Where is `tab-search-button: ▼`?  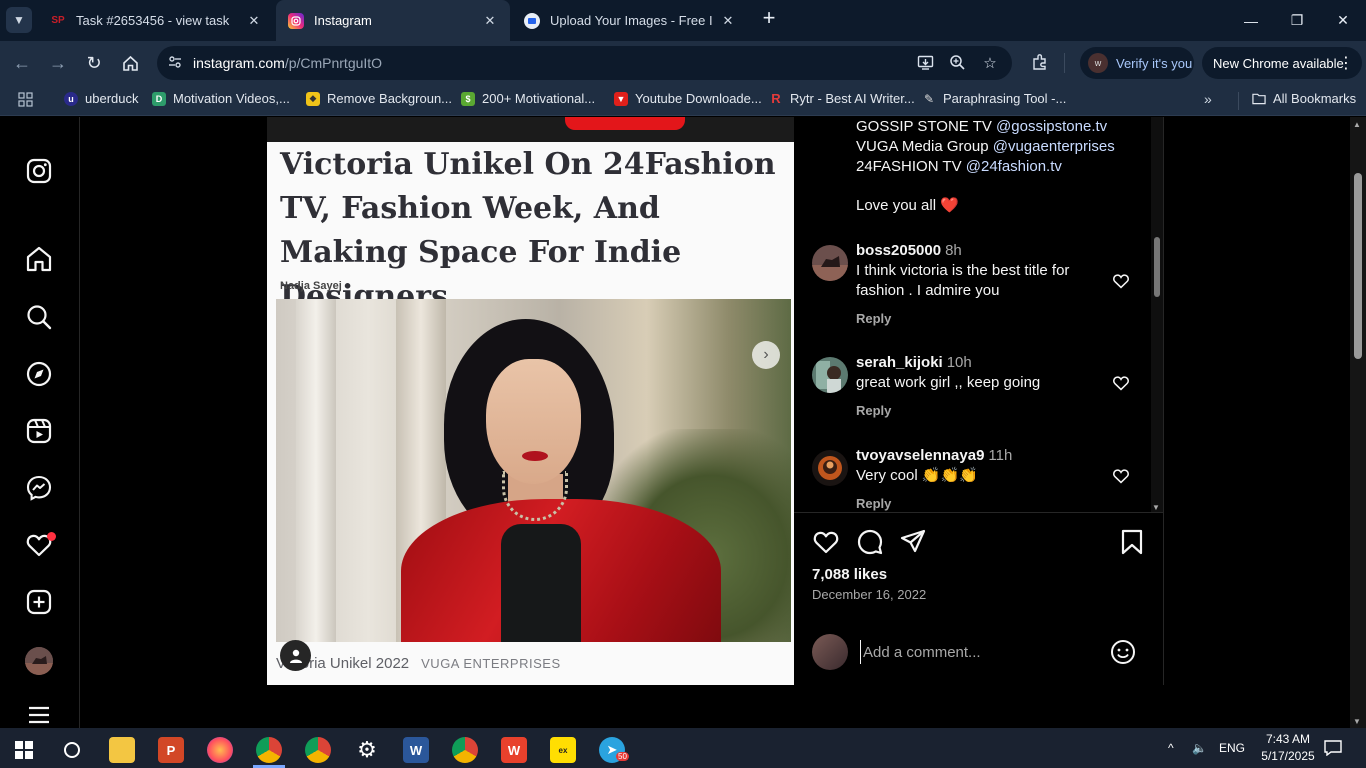 tab-search-button: ▼ is located at coordinates (19, 20).